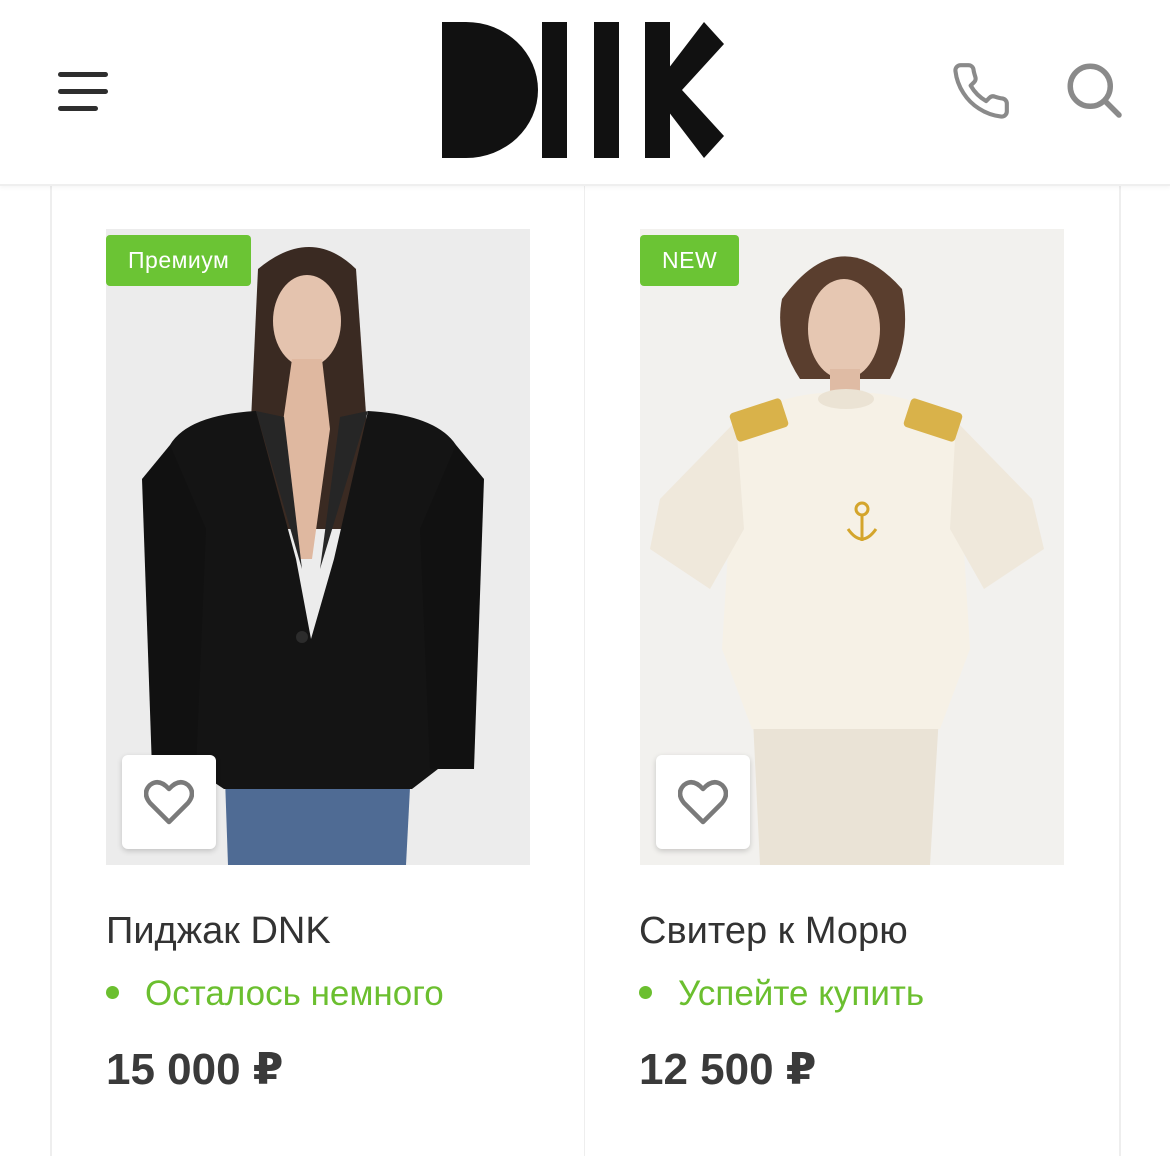  Describe the element at coordinates (690, 260) in the screenshot. I see `badge: NEW` at that location.